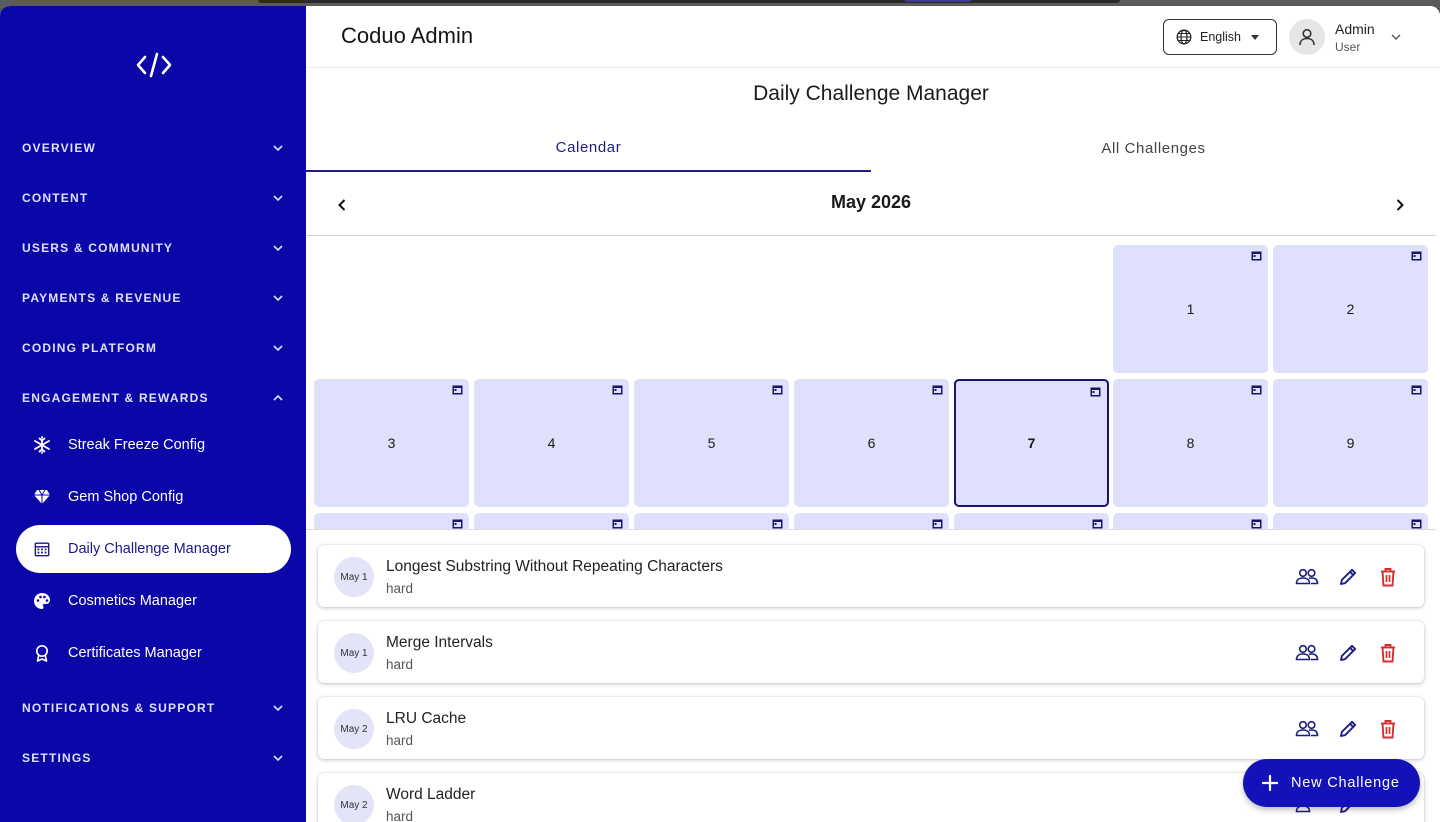 Image resolution: width=1440 pixels, height=822 pixels. Describe the element at coordinates (1031, 443) in the screenshot. I see `calendar-day-selected: 7` at that location.